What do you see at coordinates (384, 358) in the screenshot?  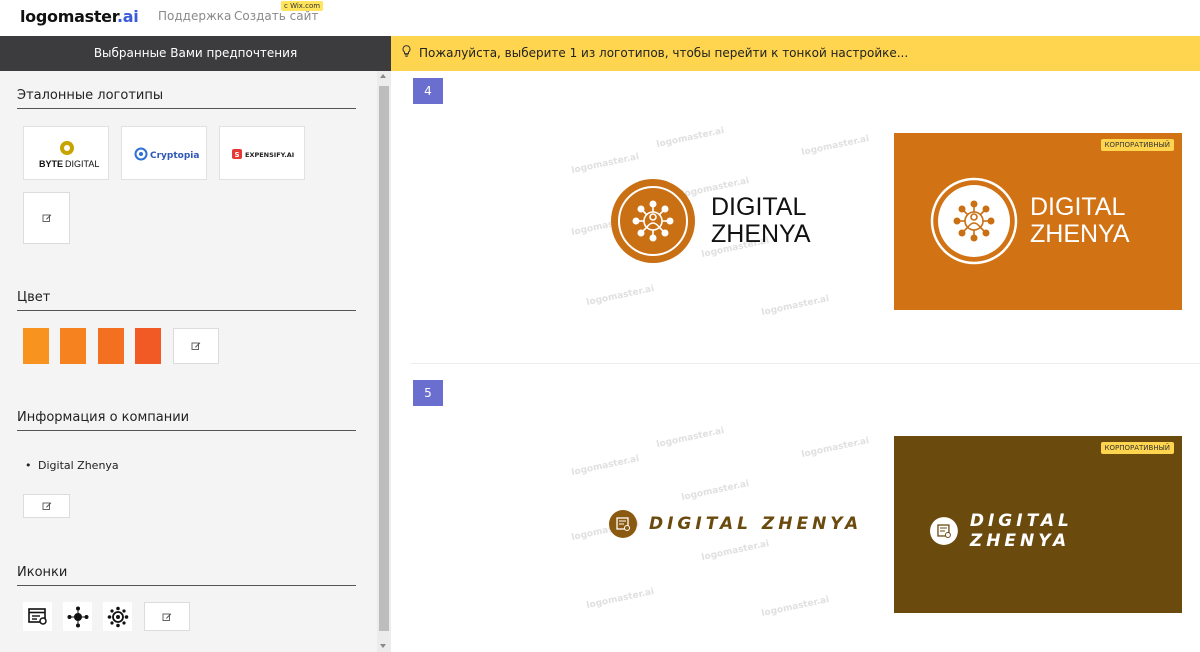 I see `sidebar-scroll-thumb` at bounding box center [384, 358].